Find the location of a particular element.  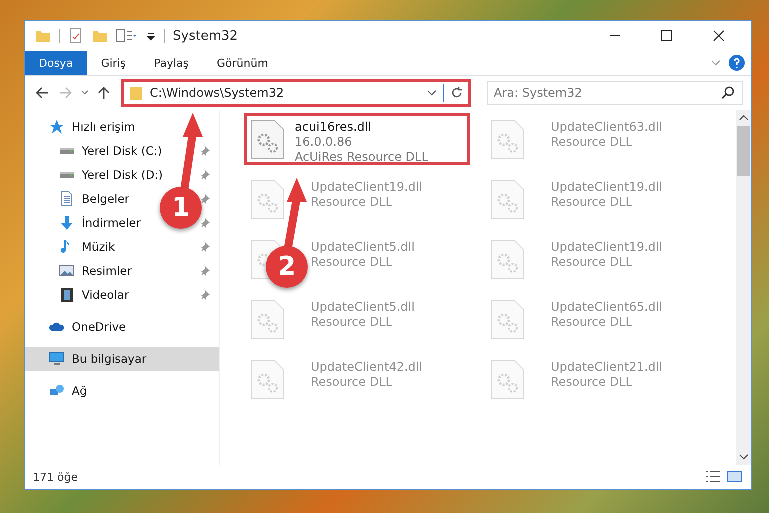

help-icon is located at coordinates (737, 63).